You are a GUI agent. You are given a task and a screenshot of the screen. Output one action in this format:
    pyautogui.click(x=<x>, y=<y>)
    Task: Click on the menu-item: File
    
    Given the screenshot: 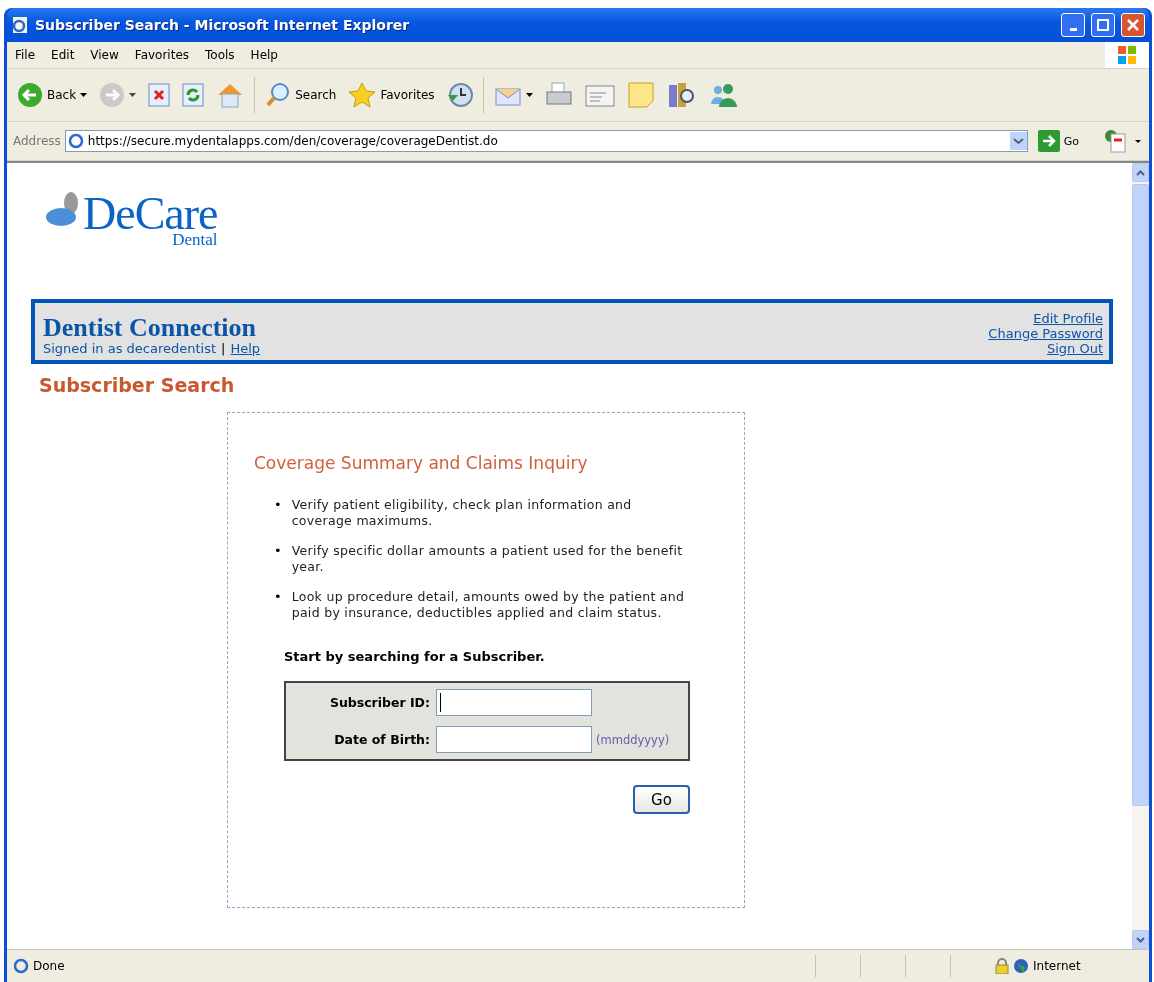 What is the action you would take?
    pyautogui.click(x=25, y=55)
    